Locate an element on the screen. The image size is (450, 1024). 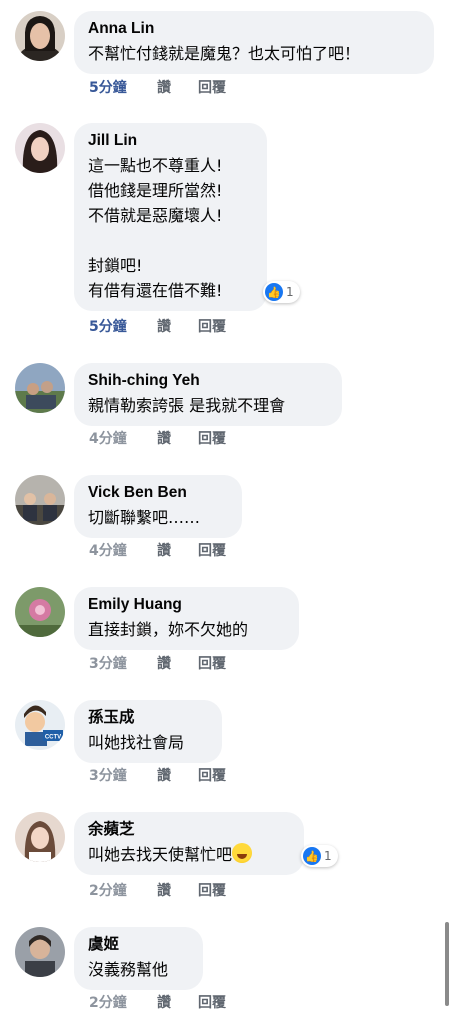
comment-bubble: 余蘋芝 叫她去找天使幫忙吧 is located at coordinates (189, 843).